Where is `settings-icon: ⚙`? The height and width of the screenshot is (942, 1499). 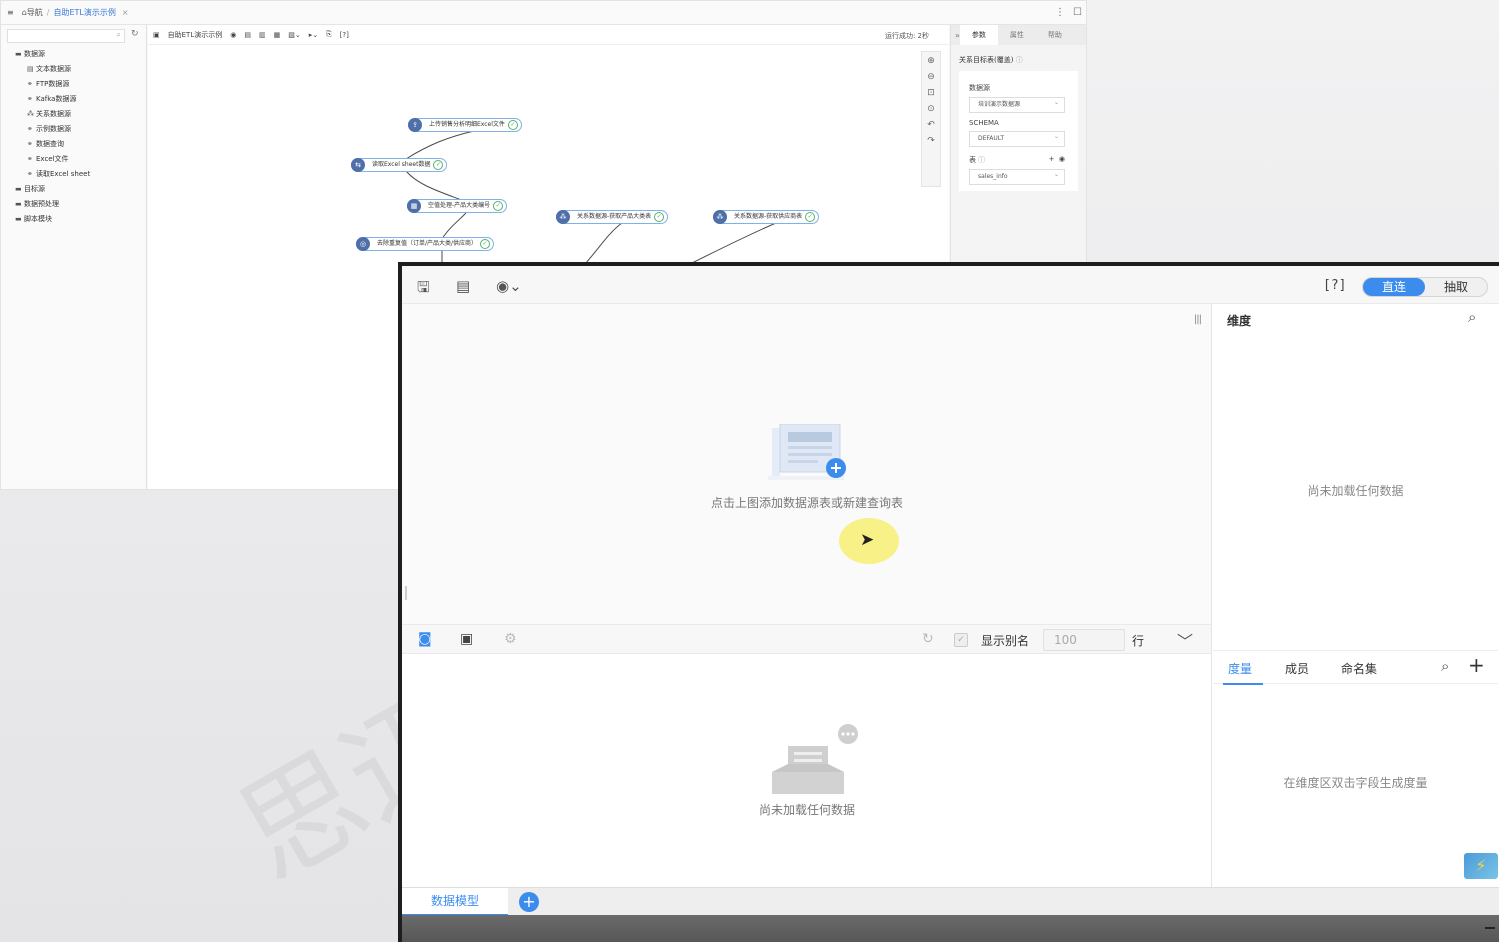
settings-icon: ⚙ is located at coordinates (510, 639).